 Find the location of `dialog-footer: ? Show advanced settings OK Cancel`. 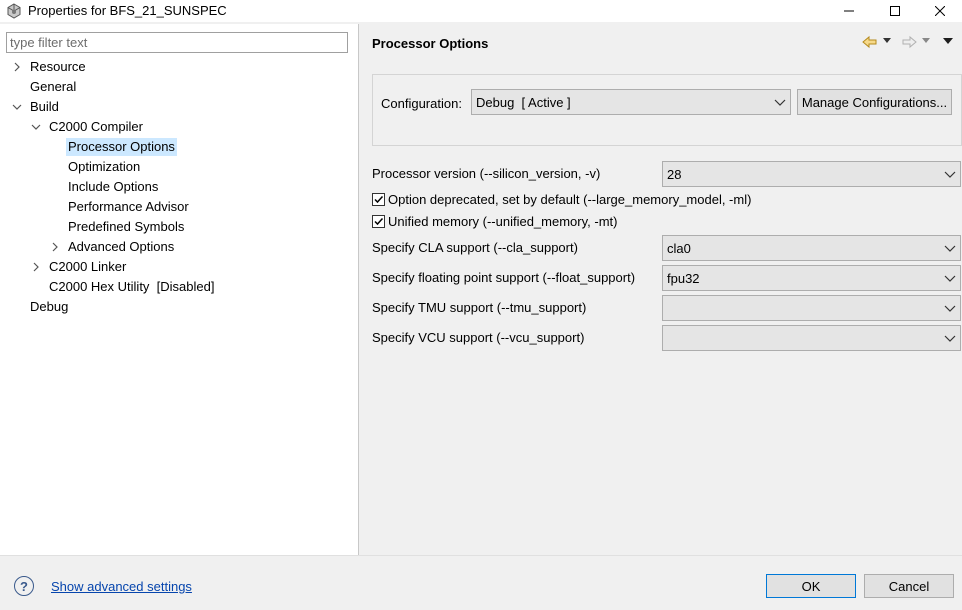

dialog-footer: ? Show advanced settings OK Cancel is located at coordinates (481, 583).